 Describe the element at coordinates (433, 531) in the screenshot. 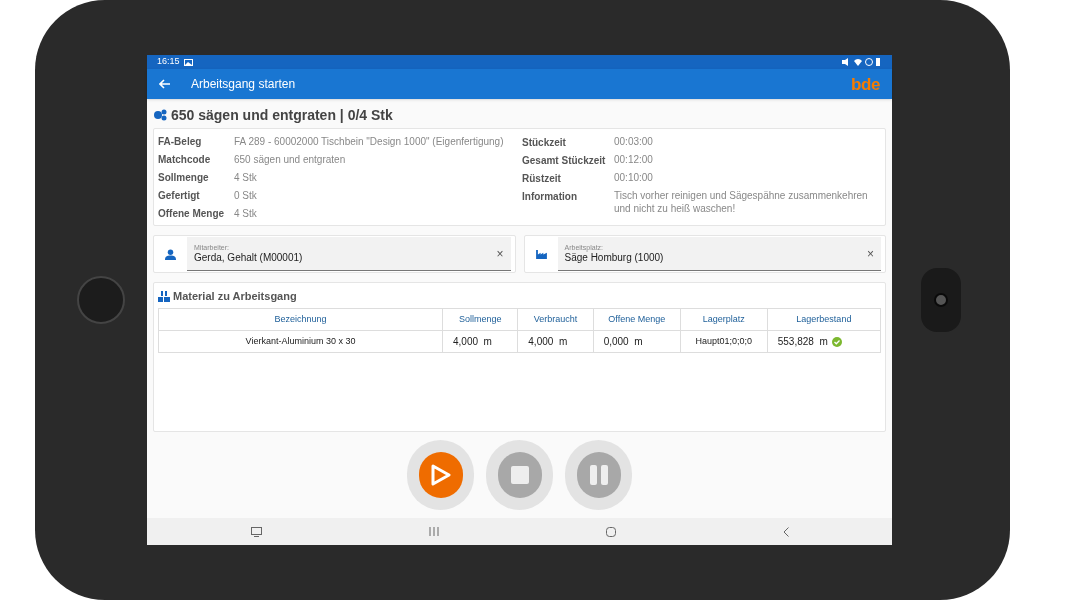

I see `recent-apps-icon` at that location.